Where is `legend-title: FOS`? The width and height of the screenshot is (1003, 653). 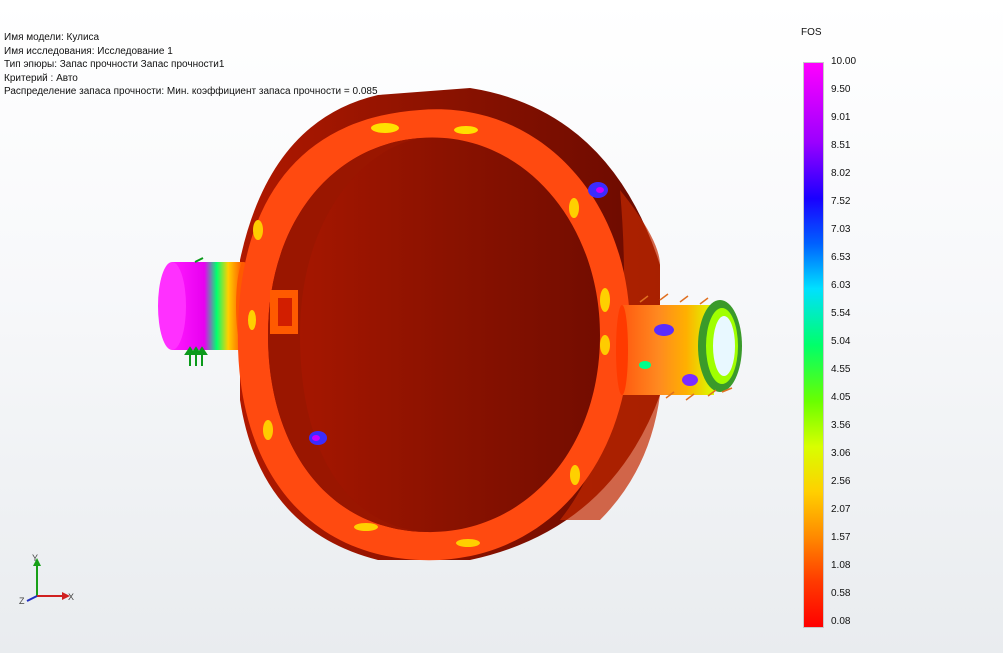
legend-title: FOS is located at coordinates (811, 32).